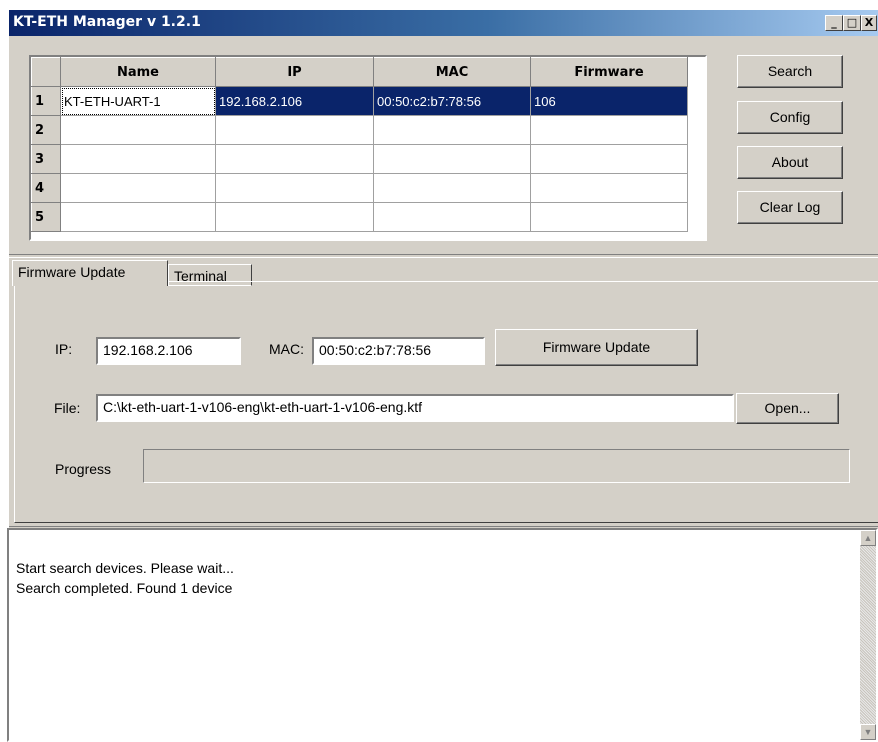 Image resolution: width=878 pixels, height=742 pixels. What do you see at coordinates (790, 71) in the screenshot?
I see `search-button: Search` at bounding box center [790, 71].